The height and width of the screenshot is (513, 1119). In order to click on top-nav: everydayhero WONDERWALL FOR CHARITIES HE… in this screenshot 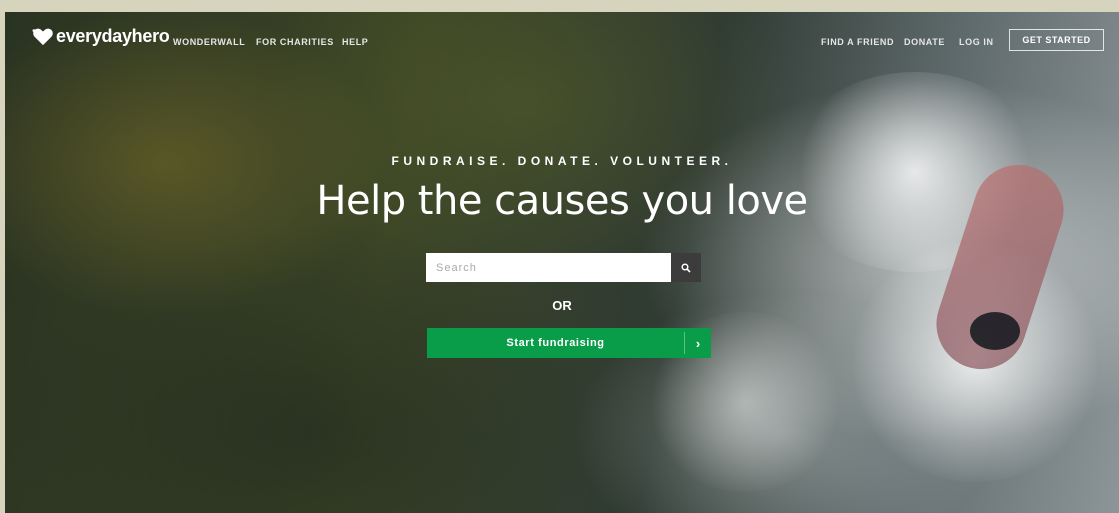, I will do `click(562, 40)`.